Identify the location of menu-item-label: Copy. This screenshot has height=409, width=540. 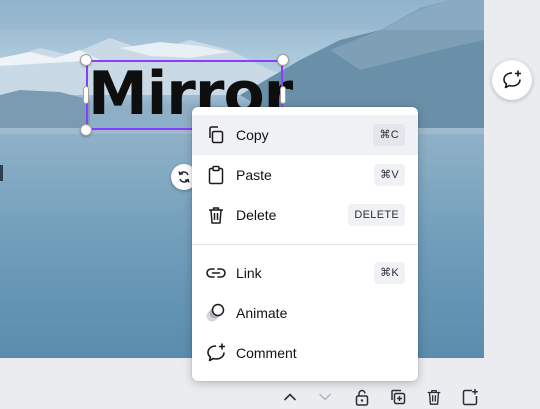
(252, 135).